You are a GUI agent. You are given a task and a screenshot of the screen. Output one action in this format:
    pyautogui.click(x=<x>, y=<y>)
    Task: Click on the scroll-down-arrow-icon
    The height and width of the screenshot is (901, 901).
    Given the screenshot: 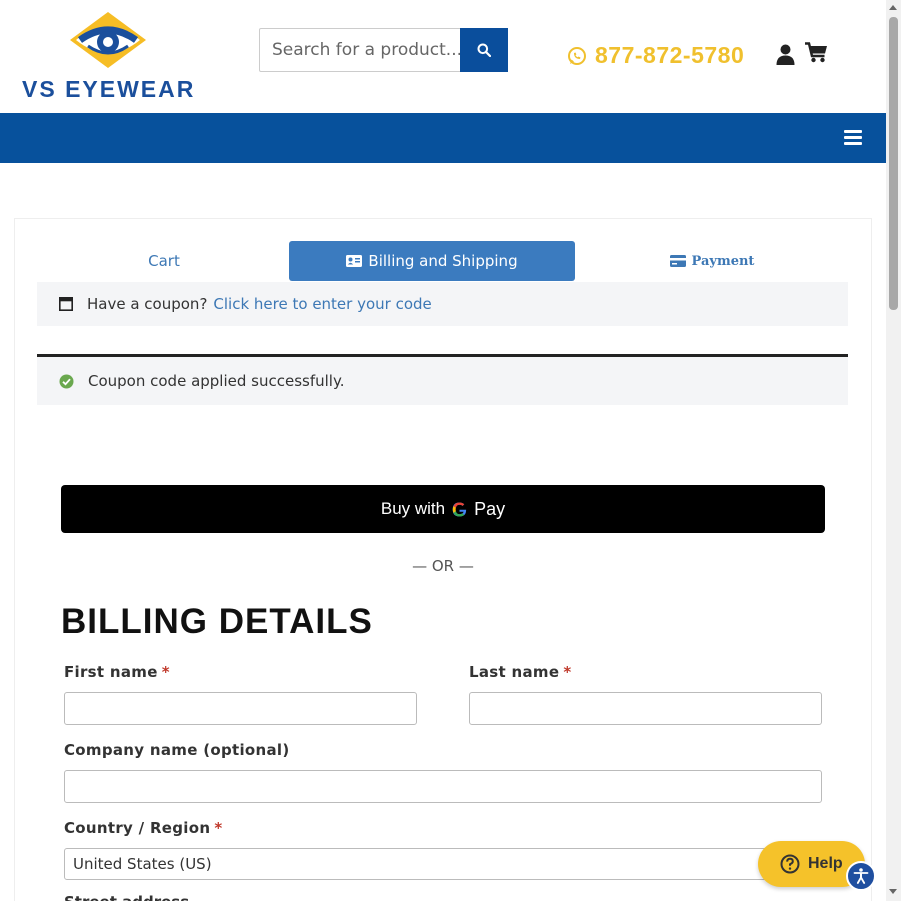 What is the action you would take?
    pyautogui.click(x=893, y=891)
    